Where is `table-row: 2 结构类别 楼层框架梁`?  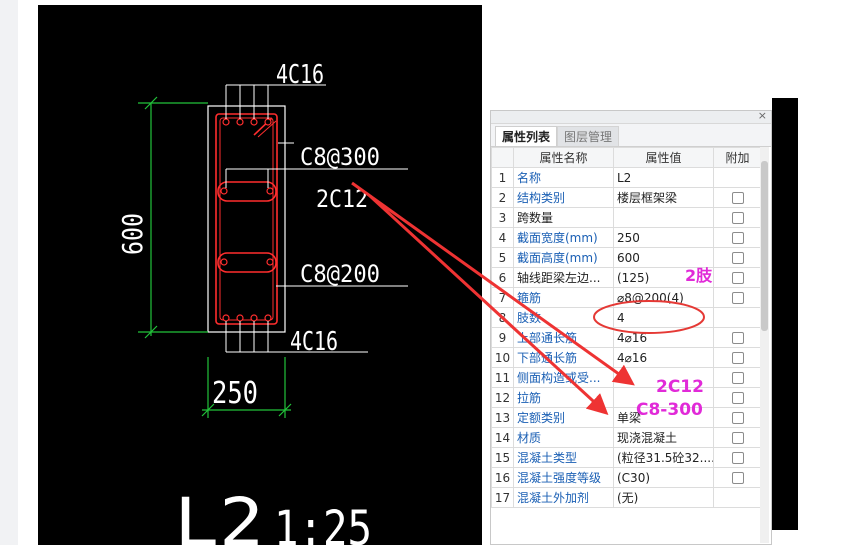 table-row: 2 结构类别 楼层框架梁 is located at coordinates (626, 197).